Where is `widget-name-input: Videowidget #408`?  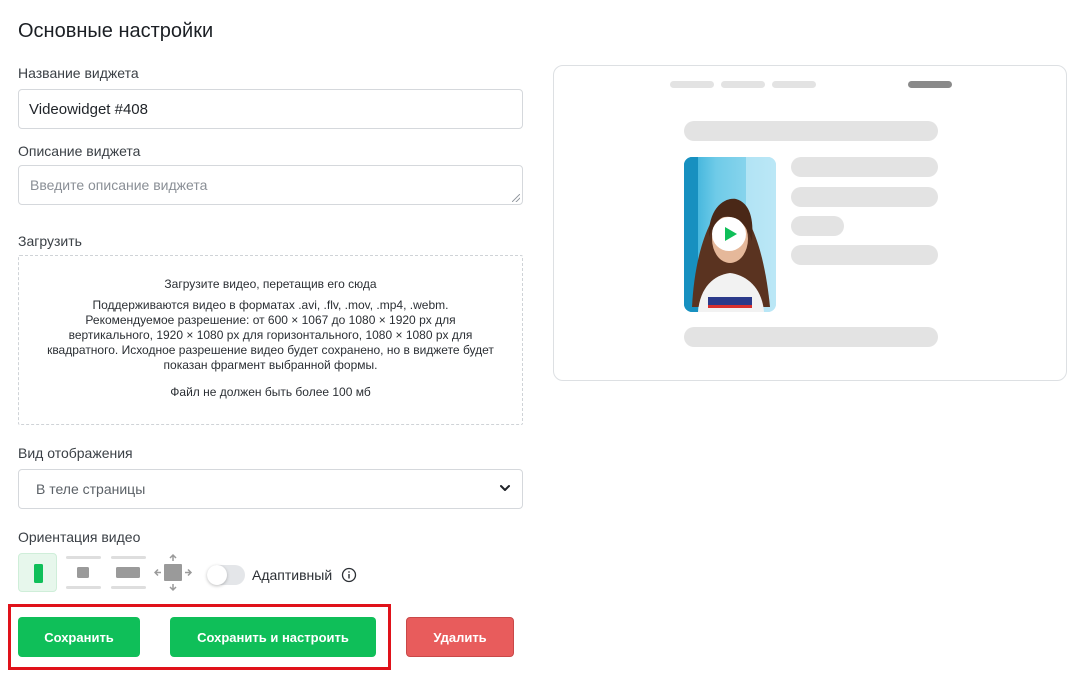 widget-name-input: Videowidget #408 is located at coordinates (270, 109).